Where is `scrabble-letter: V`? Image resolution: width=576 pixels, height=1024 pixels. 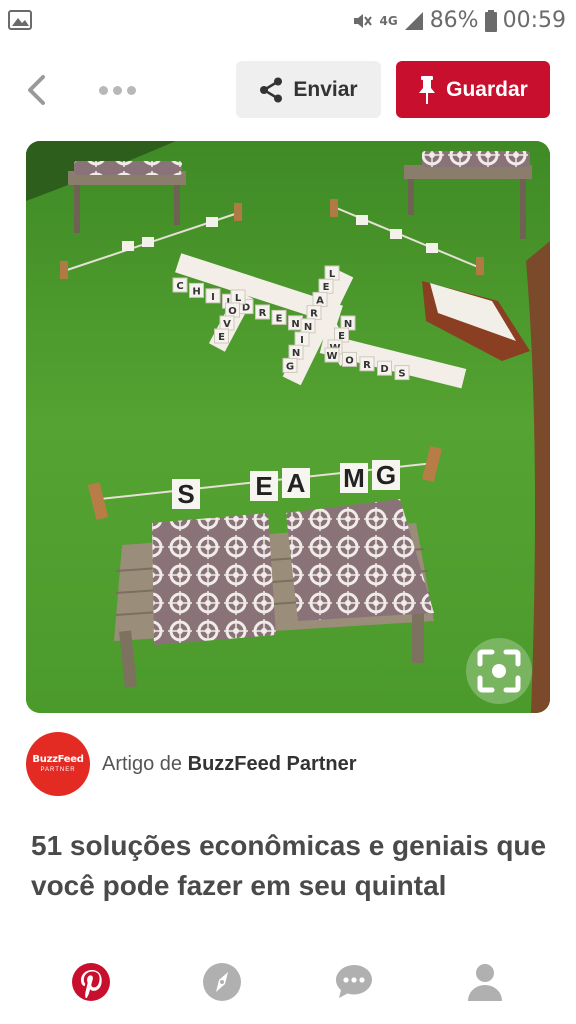
scrabble-letter: V is located at coordinates (227, 324).